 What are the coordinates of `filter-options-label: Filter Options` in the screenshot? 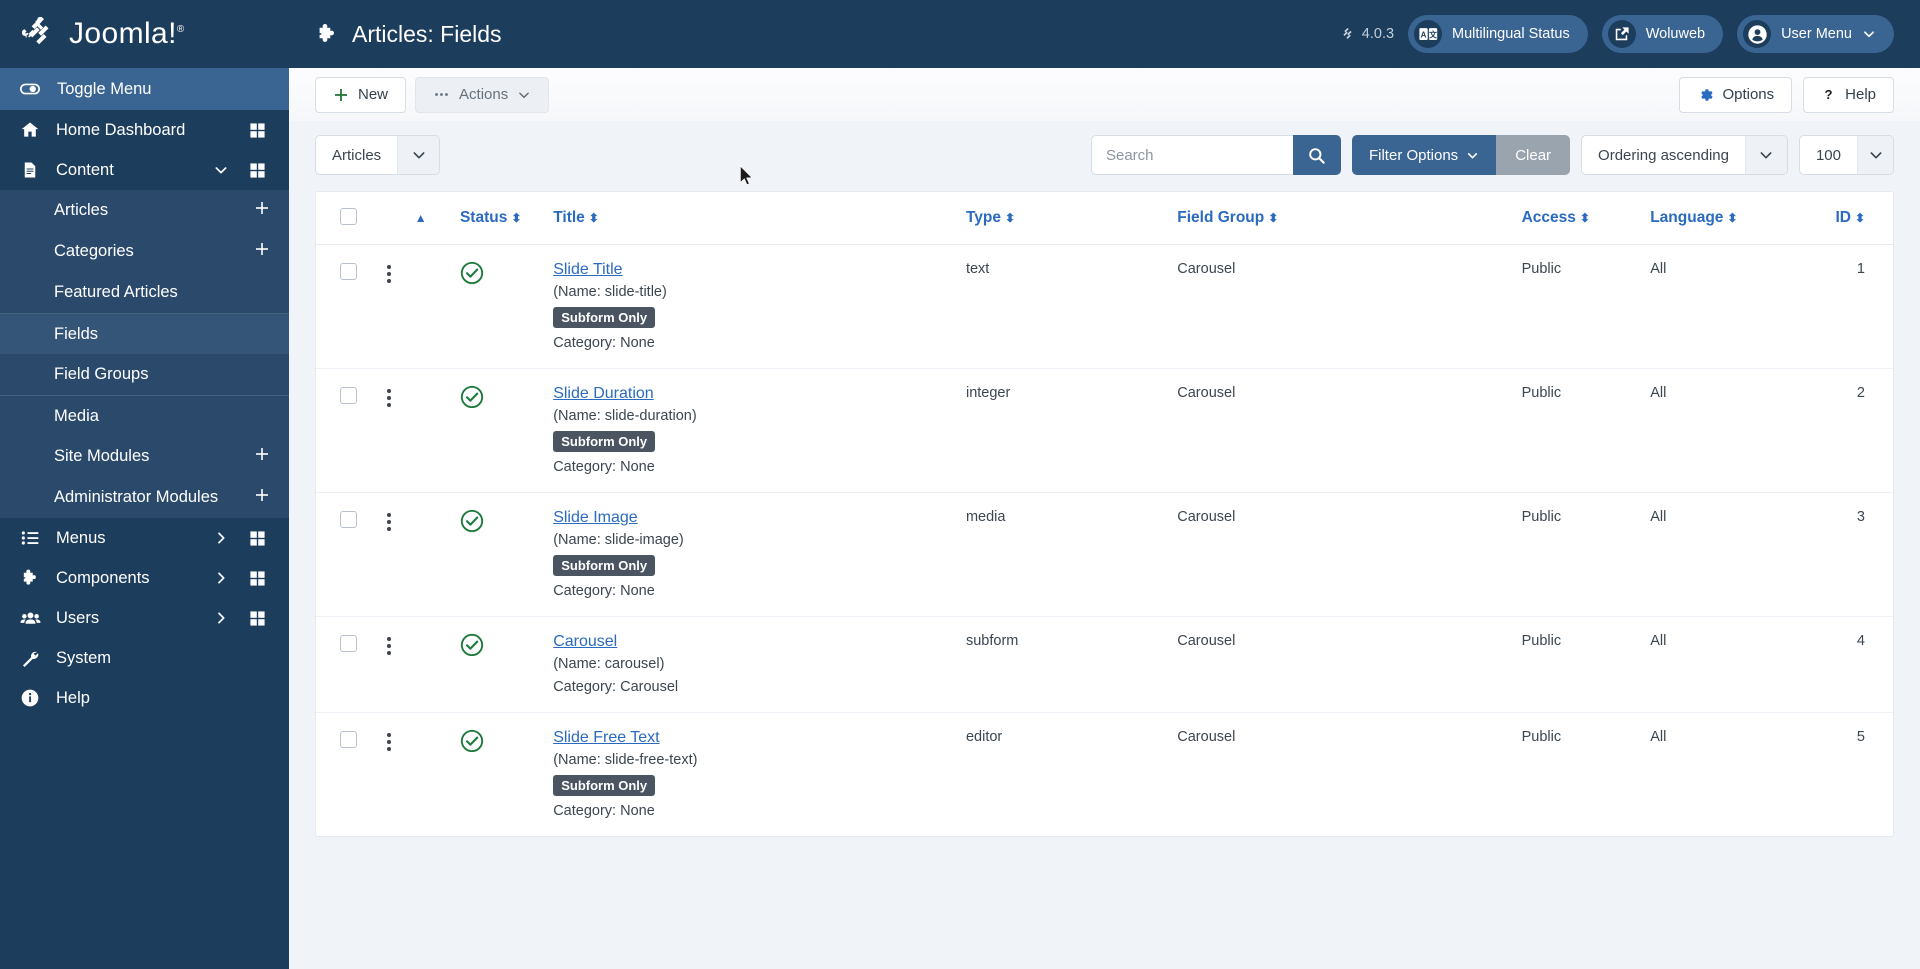 It's located at (1413, 155).